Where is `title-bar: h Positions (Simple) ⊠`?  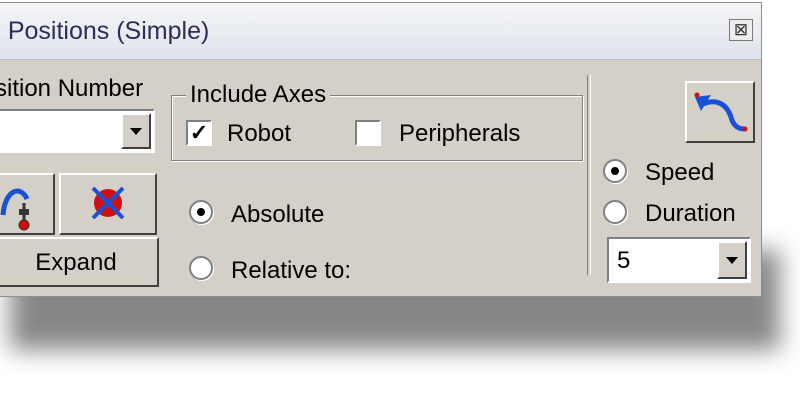 title-bar: h Positions (Simple) ⊠ is located at coordinates (380, 31).